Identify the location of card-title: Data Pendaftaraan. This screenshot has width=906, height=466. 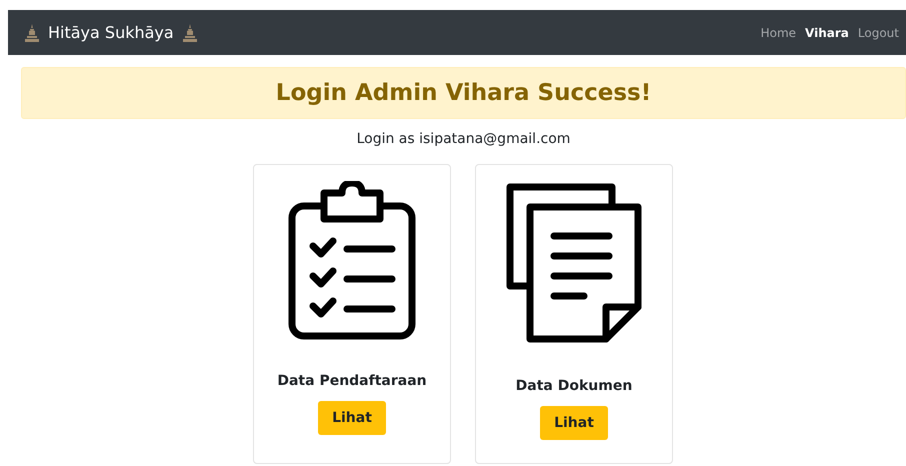
(352, 381).